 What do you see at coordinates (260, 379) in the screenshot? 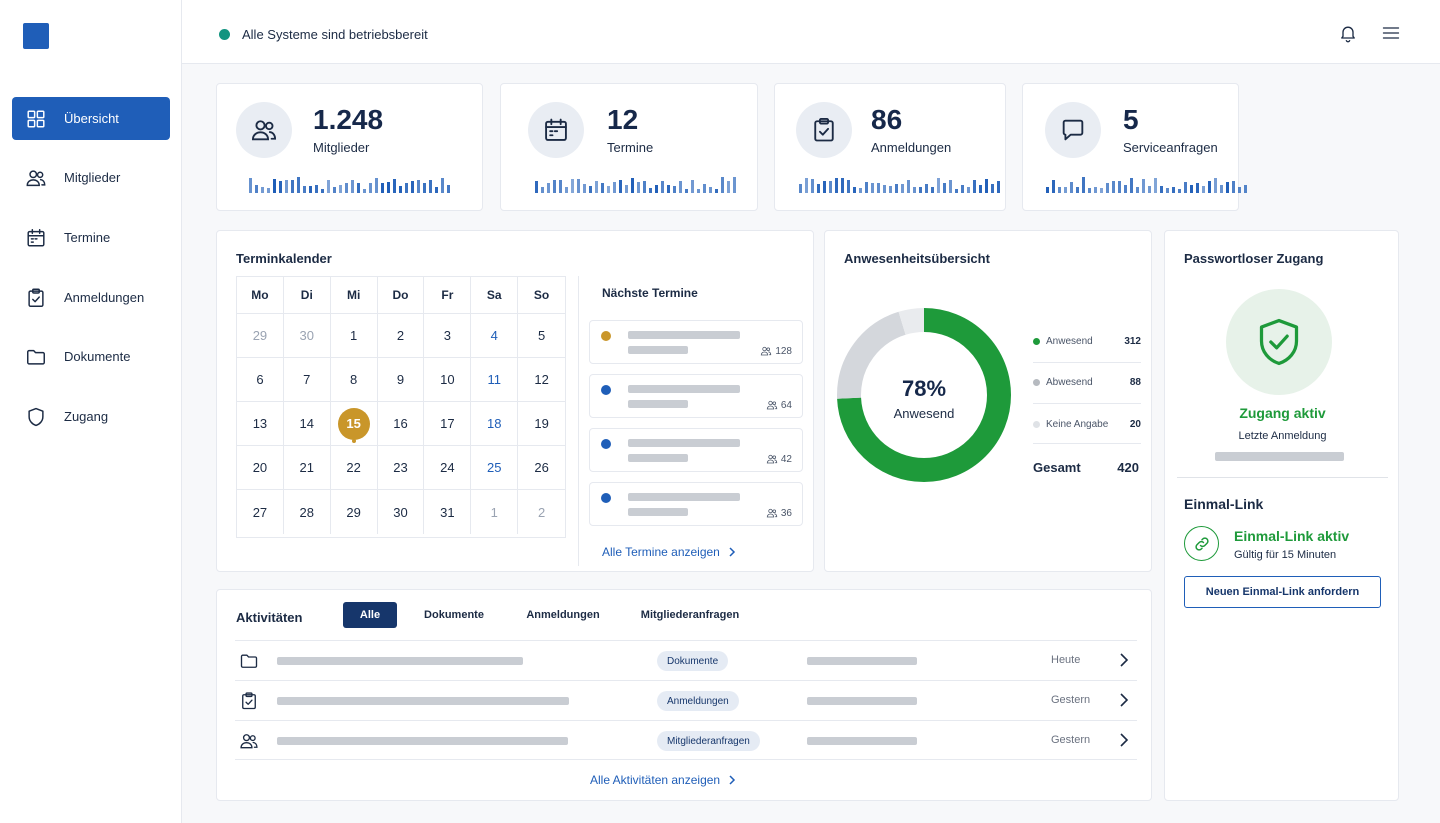
I see `calendar-day: 6` at bounding box center [260, 379].